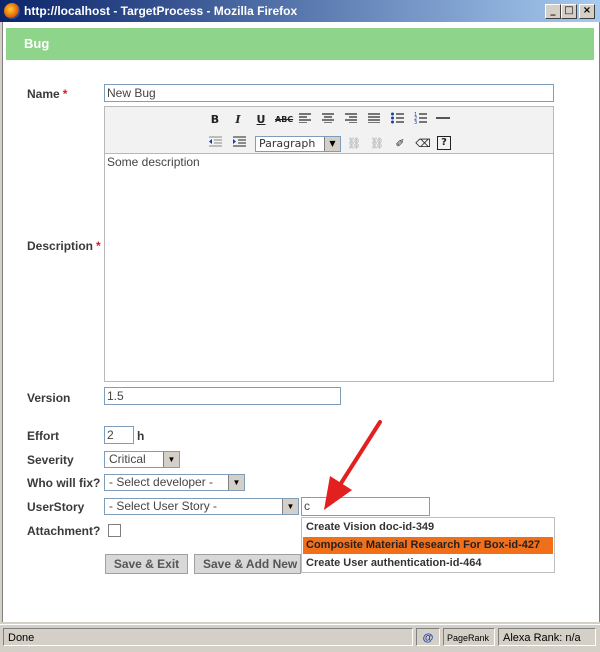 The width and height of the screenshot is (600, 652). Describe the element at coordinates (420, 120) in the screenshot. I see `numbered-list-icon: 123` at that location.